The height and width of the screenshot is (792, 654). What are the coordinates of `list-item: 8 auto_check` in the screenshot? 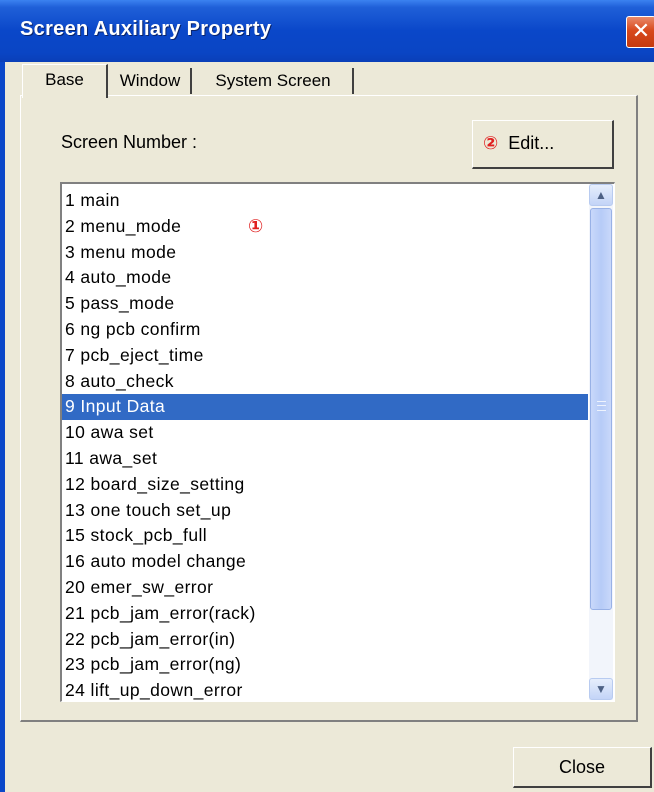 It's located at (325, 382).